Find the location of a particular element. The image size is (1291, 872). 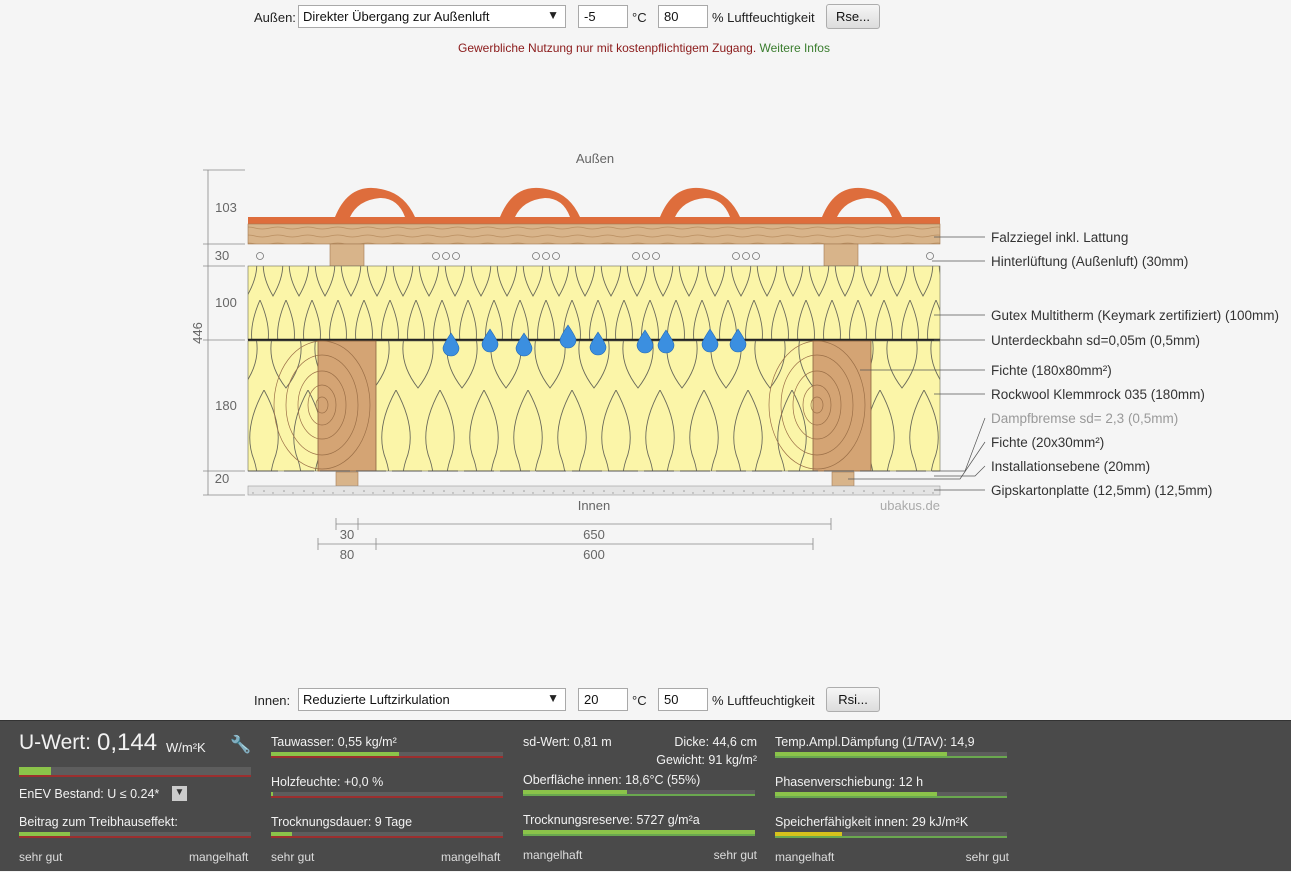

dim-ventilation: 30 is located at coordinates (222, 255).